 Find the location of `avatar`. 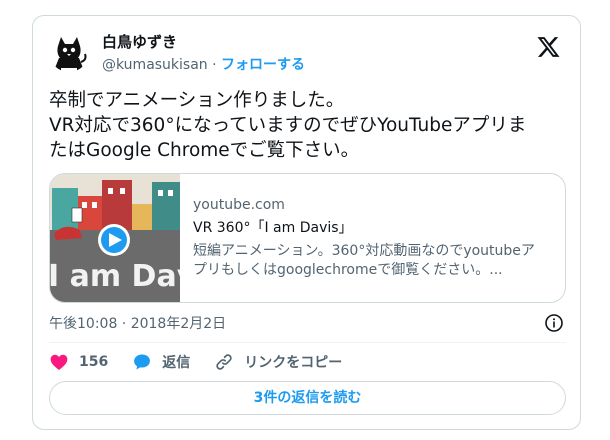

avatar is located at coordinates (69, 52).